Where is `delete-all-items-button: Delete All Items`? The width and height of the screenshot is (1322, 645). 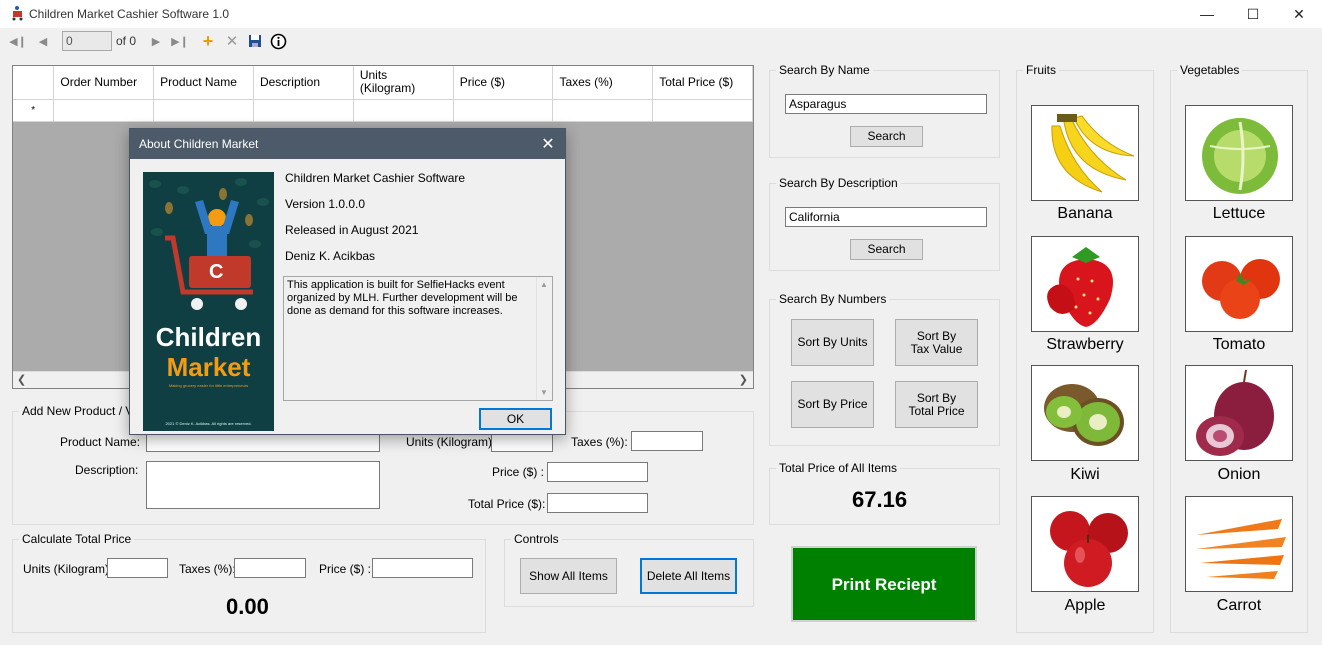 delete-all-items-button: Delete All Items is located at coordinates (688, 576).